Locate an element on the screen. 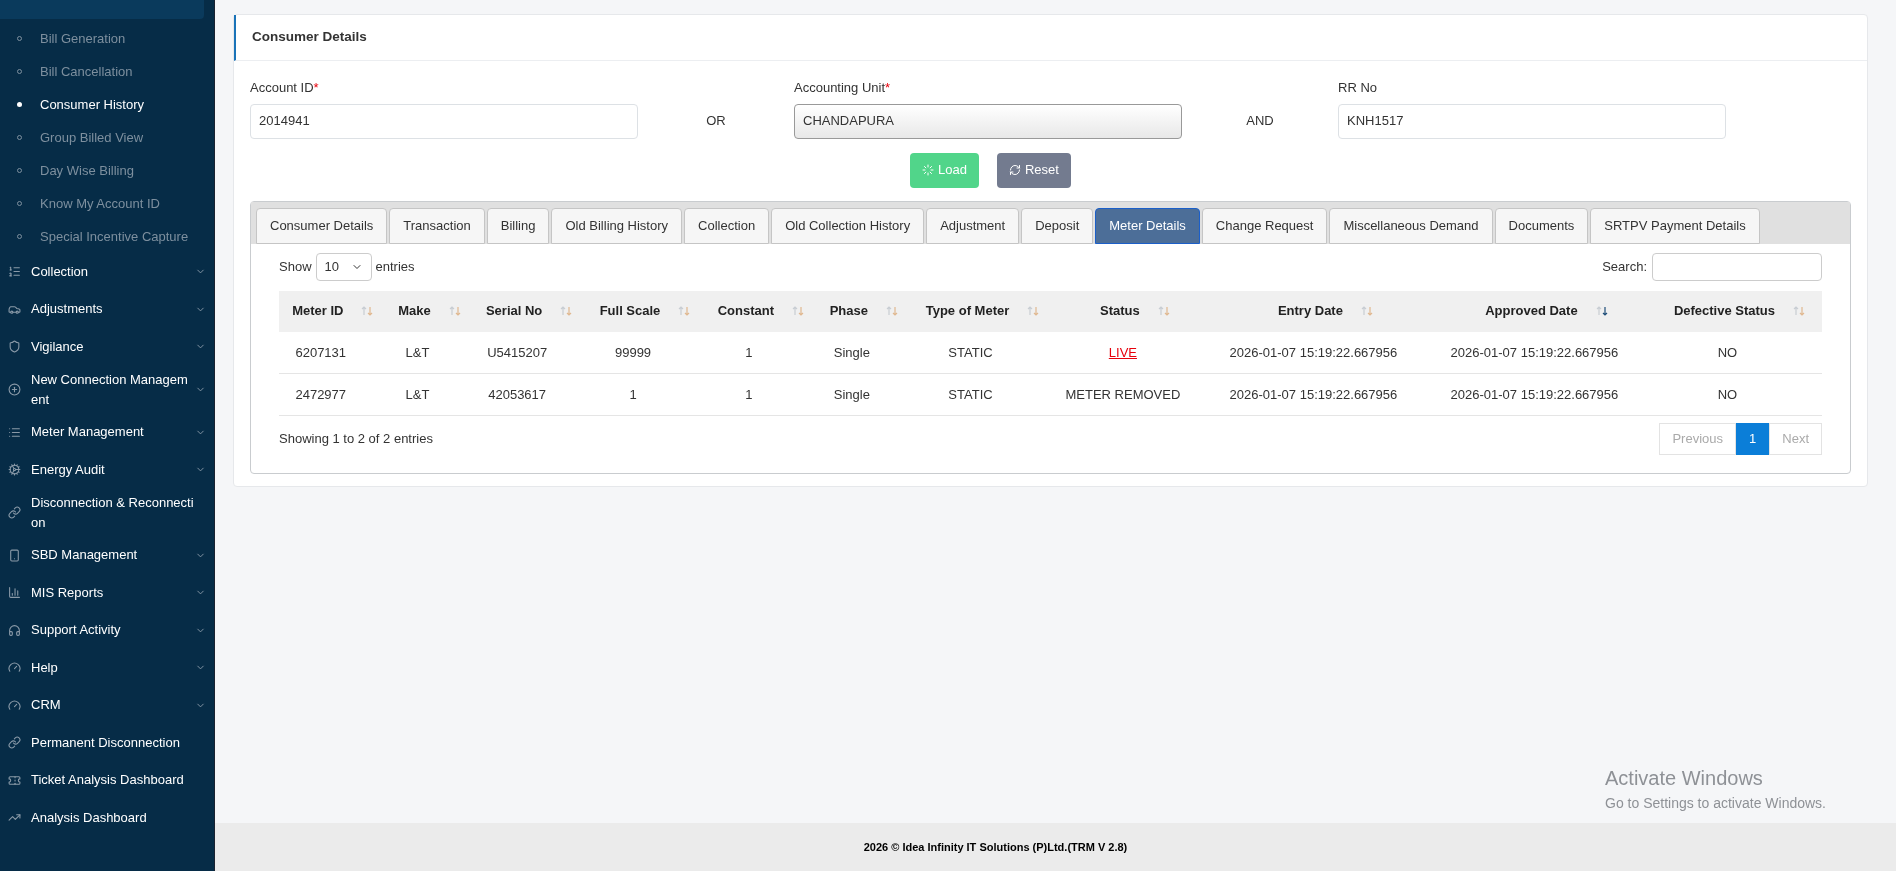 This screenshot has width=1896, height=871. search-field is located at coordinates (1737, 266).